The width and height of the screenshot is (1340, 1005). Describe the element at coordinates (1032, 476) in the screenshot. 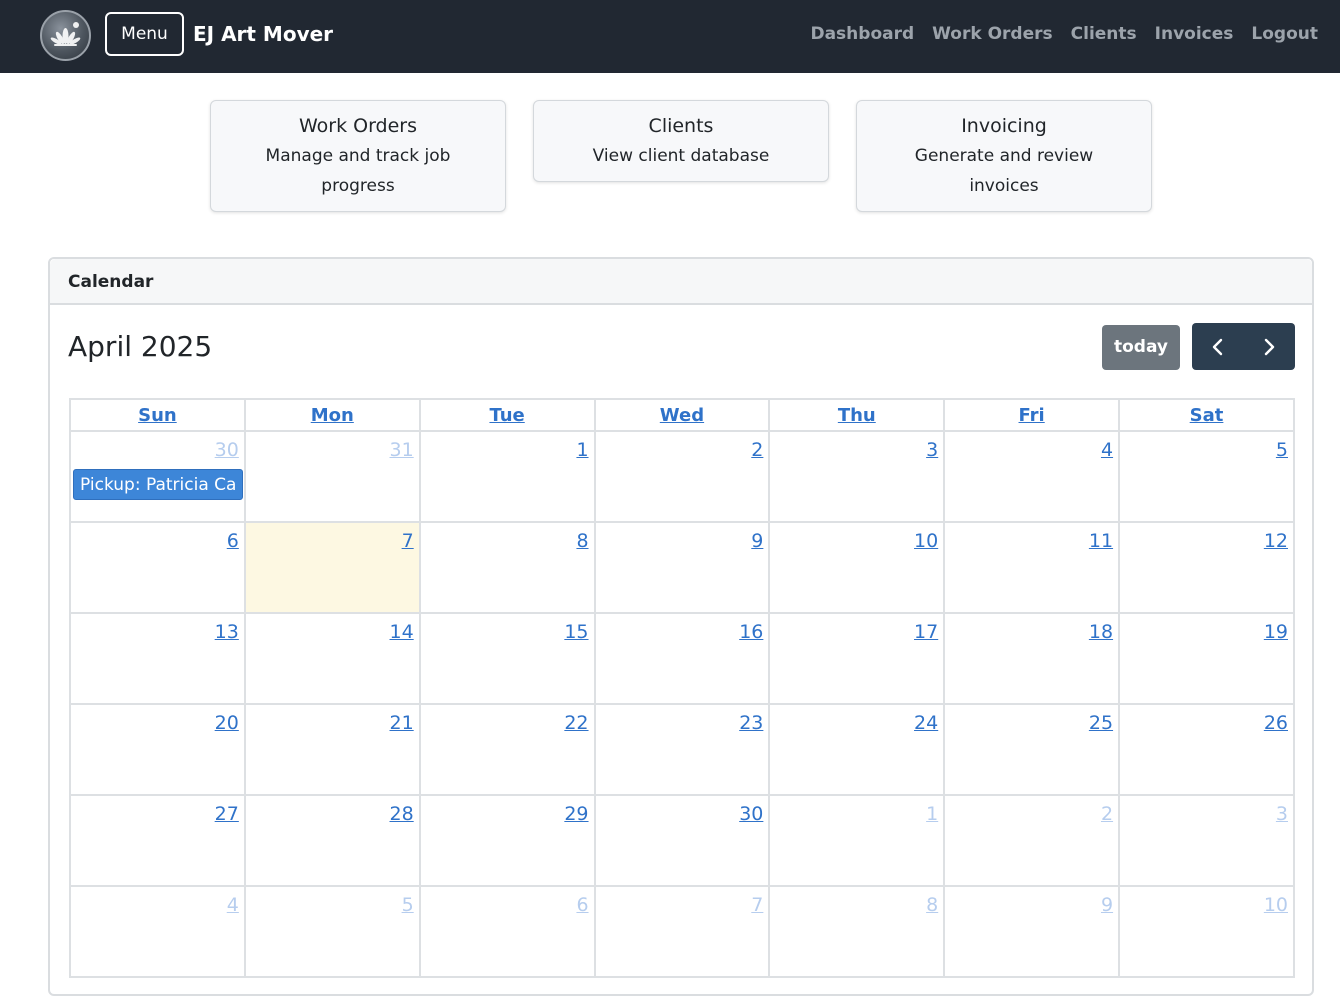

I see `day-cell: 4` at that location.